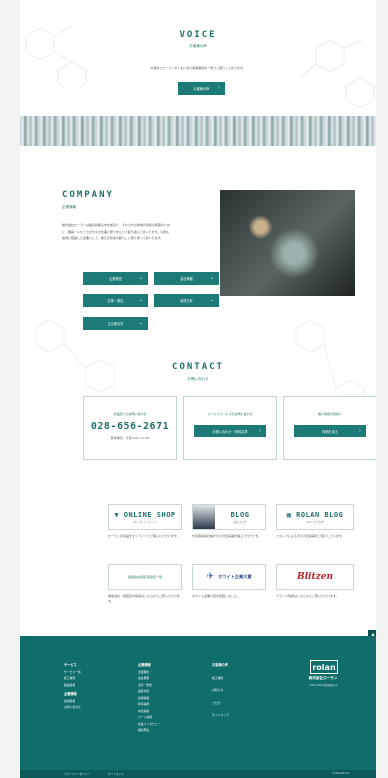  I want to click on company-button-label: 主な取引先, so click(115, 324).